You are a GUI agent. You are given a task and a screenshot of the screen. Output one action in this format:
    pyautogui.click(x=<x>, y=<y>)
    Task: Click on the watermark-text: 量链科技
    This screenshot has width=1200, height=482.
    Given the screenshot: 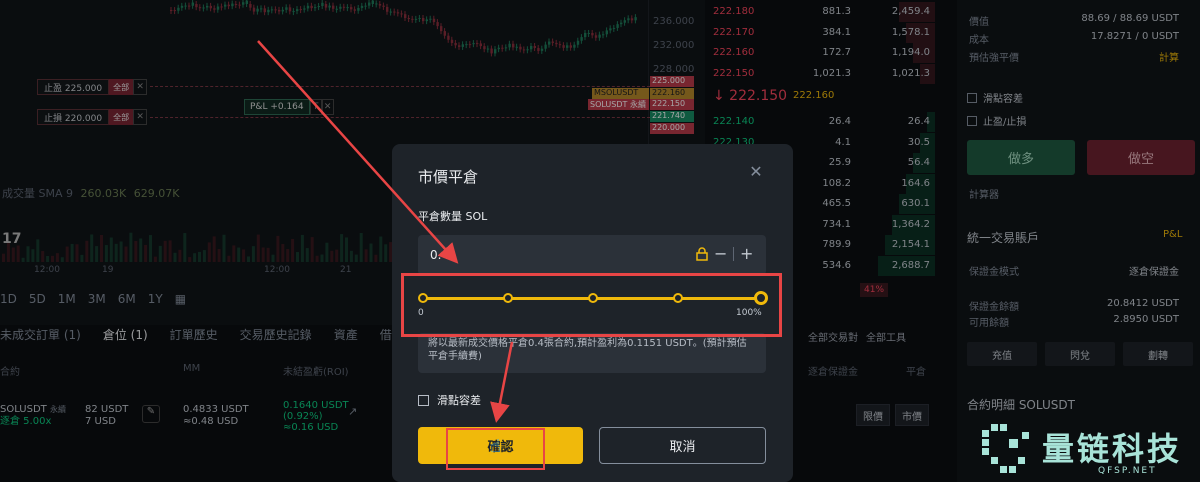 What is the action you would take?
    pyautogui.click(x=1112, y=449)
    